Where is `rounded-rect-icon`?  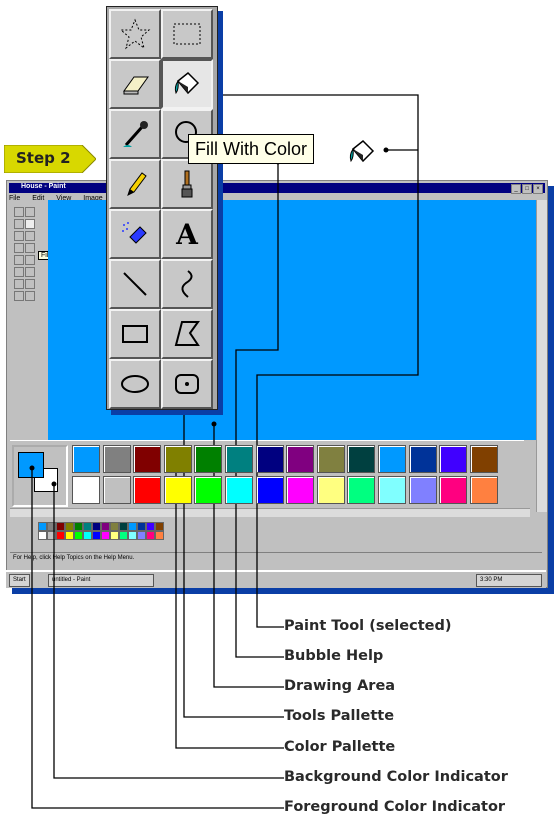
rounded-rect-icon is located at coordinates (187, 384).